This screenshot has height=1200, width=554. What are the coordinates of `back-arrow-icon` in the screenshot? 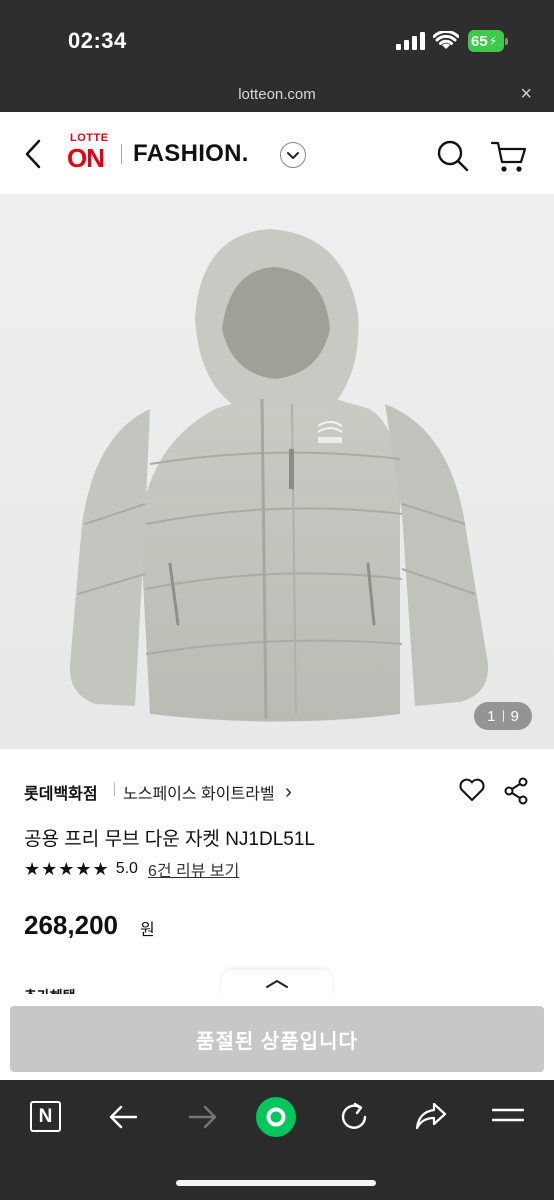 It's located at (124, 1117).